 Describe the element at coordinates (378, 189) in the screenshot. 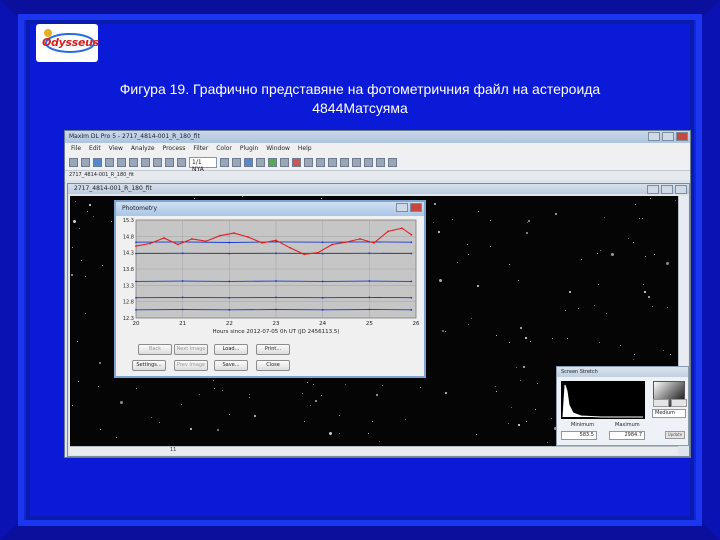

I see `image-window-titlebar: 2717_4814-001_R_180_fit` at that location.